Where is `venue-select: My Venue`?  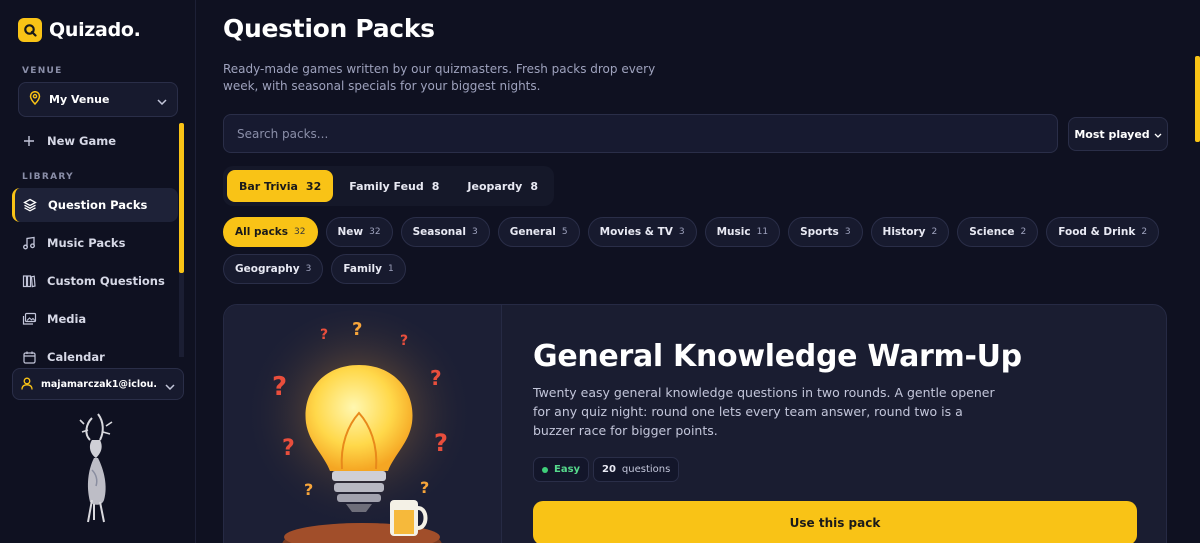
venue-select: My Venue is located at coordinates (98, 99).